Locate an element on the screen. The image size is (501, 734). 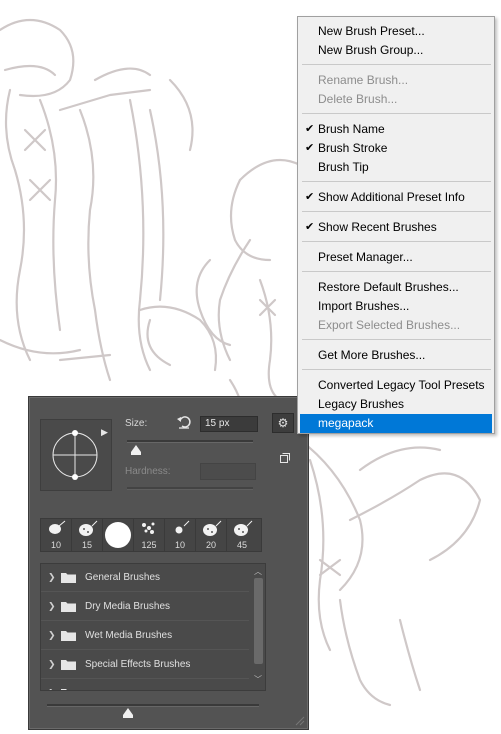
brush-round-hard-icon is located at coordinates (118, 535).